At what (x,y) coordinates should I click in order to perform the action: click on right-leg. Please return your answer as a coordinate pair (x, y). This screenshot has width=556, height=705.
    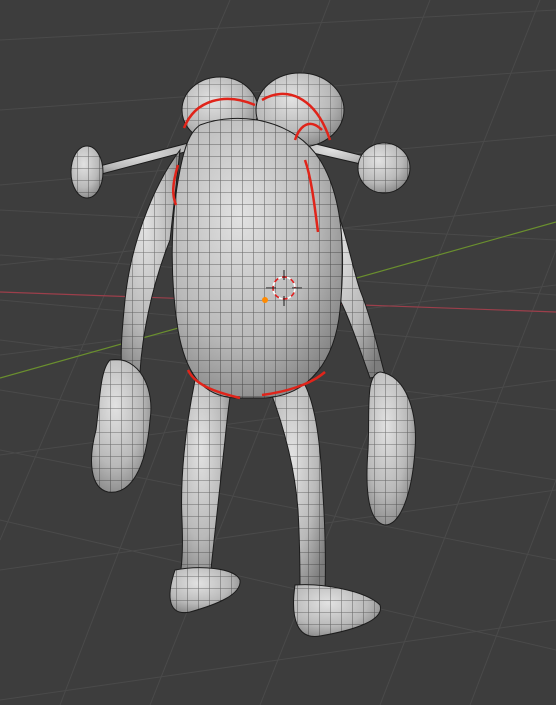
    Looking at the image, I should click on (297, 488).